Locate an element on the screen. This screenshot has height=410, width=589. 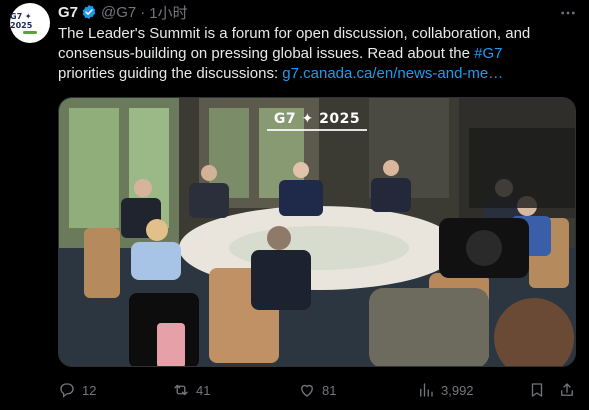
handle: @G7 is located at coordinates (118, 12).